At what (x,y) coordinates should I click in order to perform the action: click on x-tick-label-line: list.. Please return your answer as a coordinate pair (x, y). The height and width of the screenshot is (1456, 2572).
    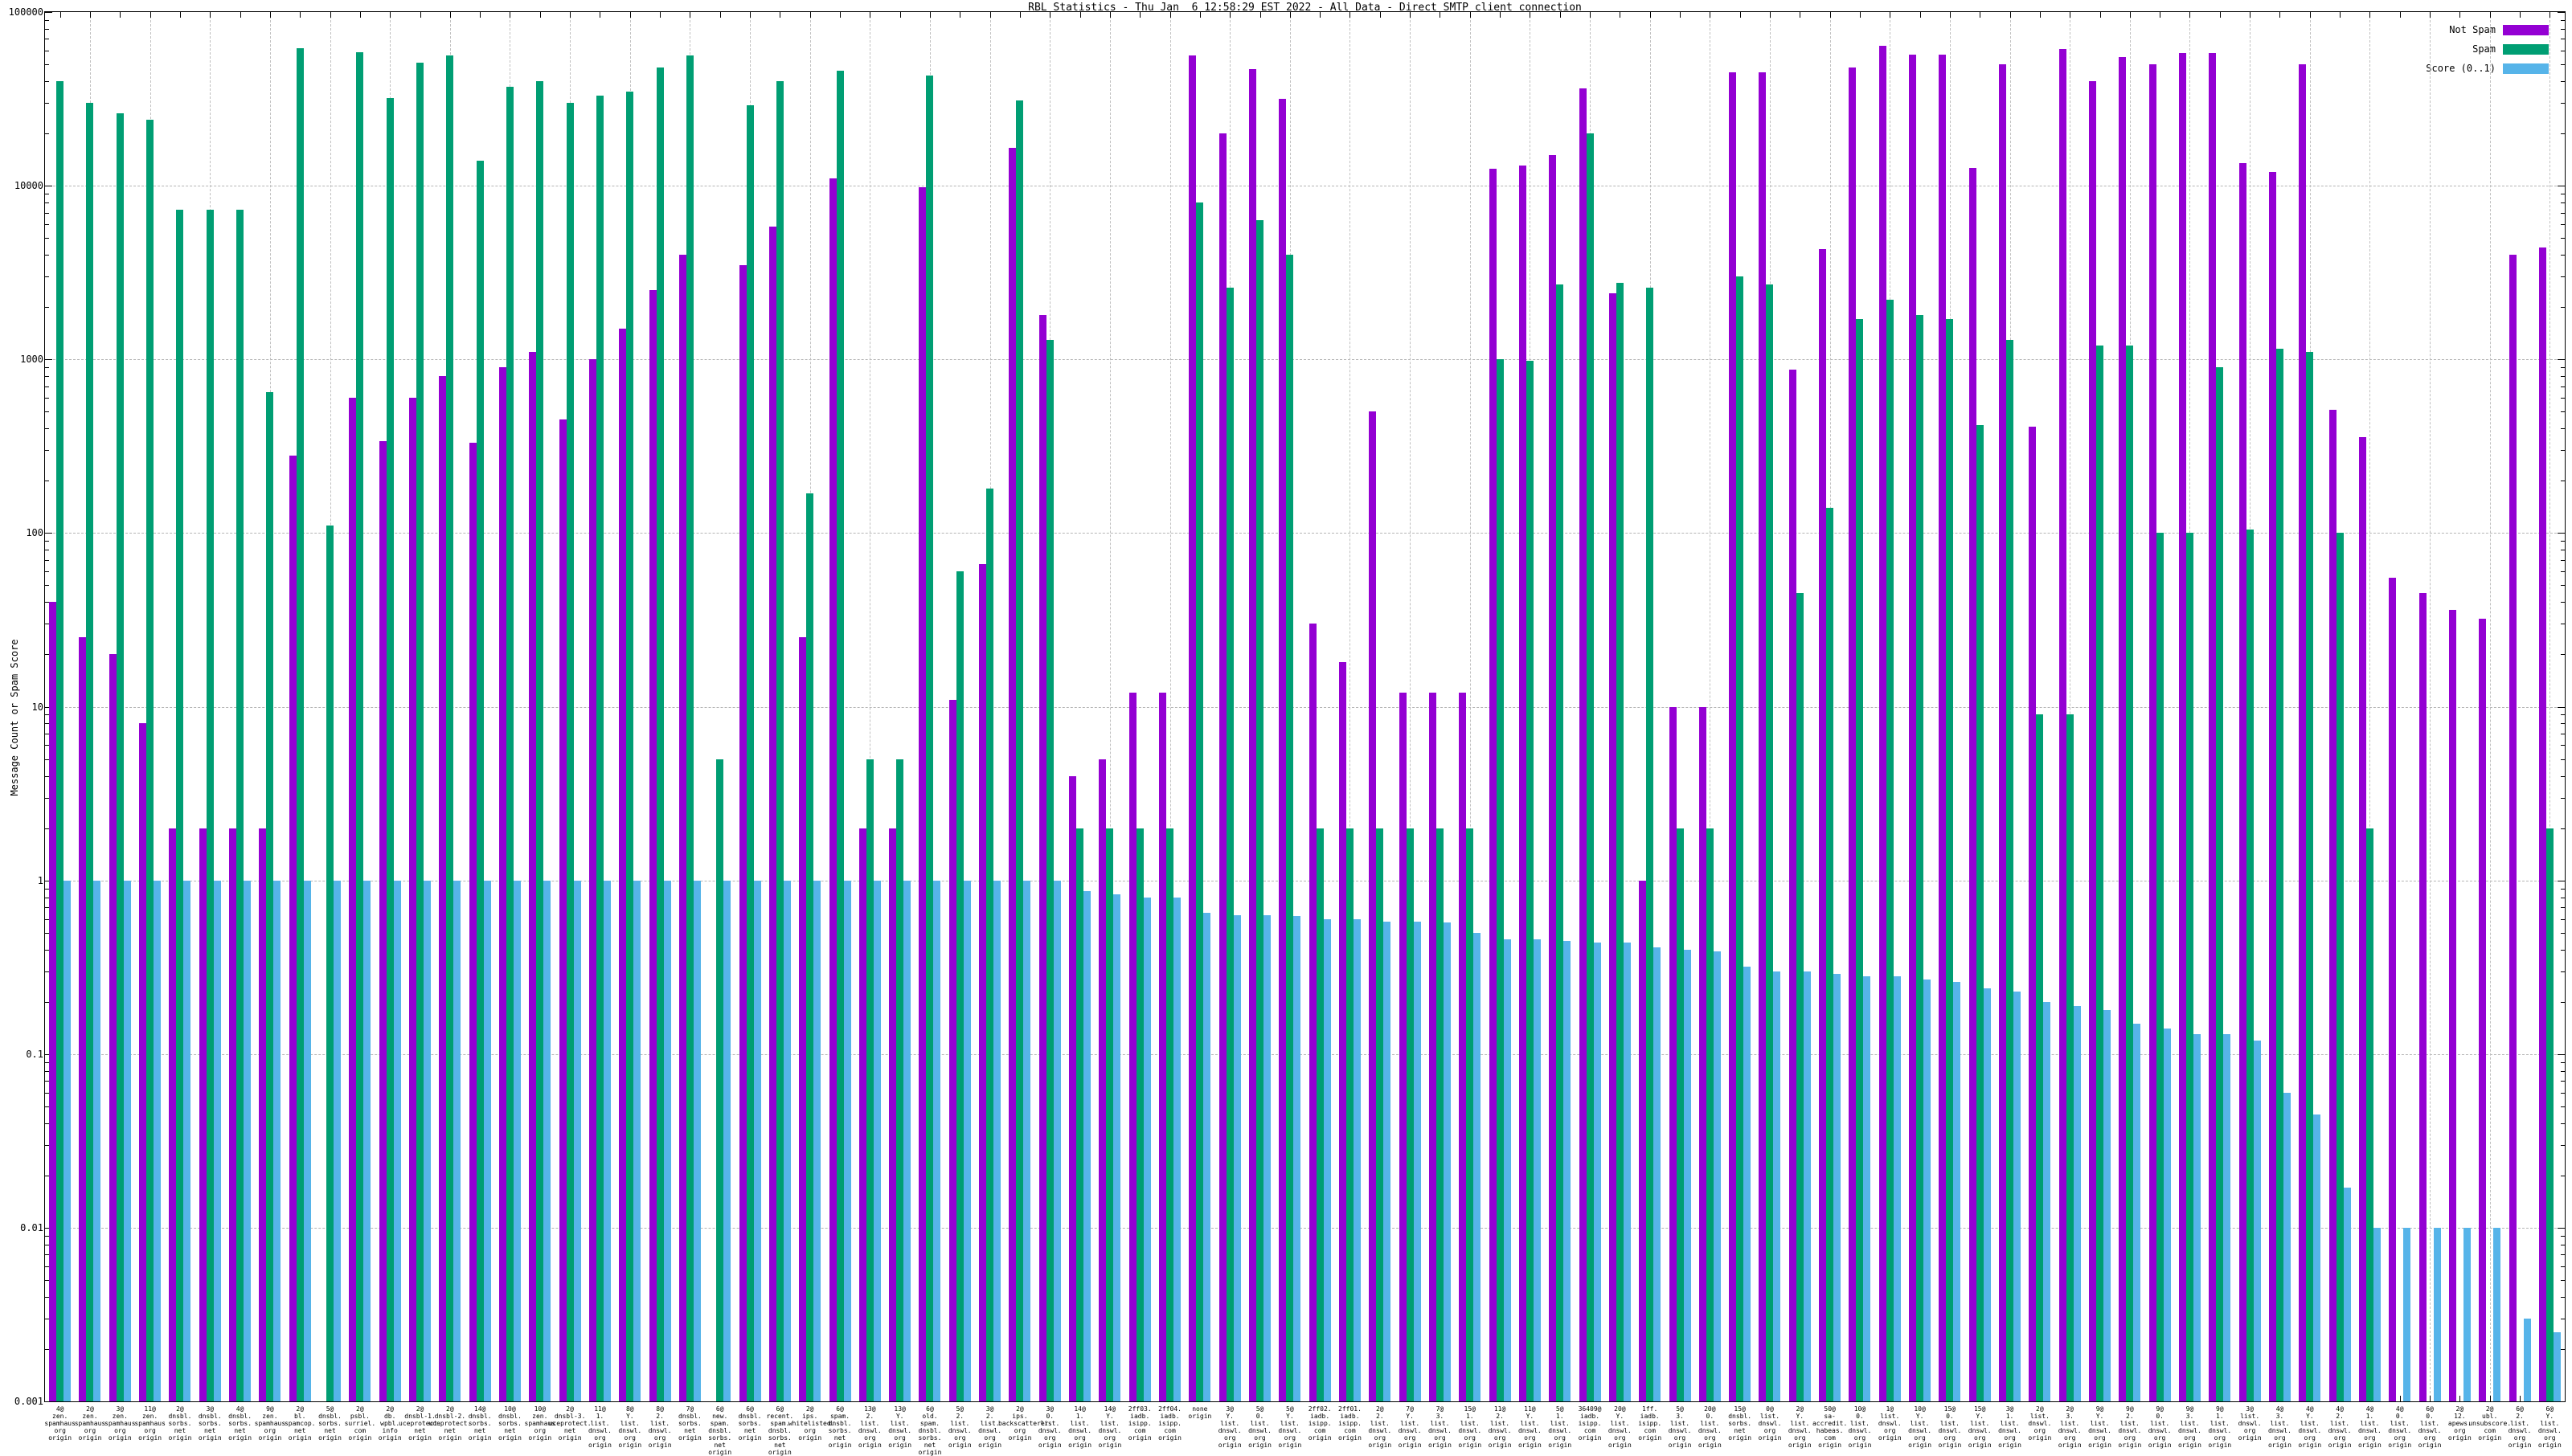
    Looking at the image, I should click on (2550, 1423).